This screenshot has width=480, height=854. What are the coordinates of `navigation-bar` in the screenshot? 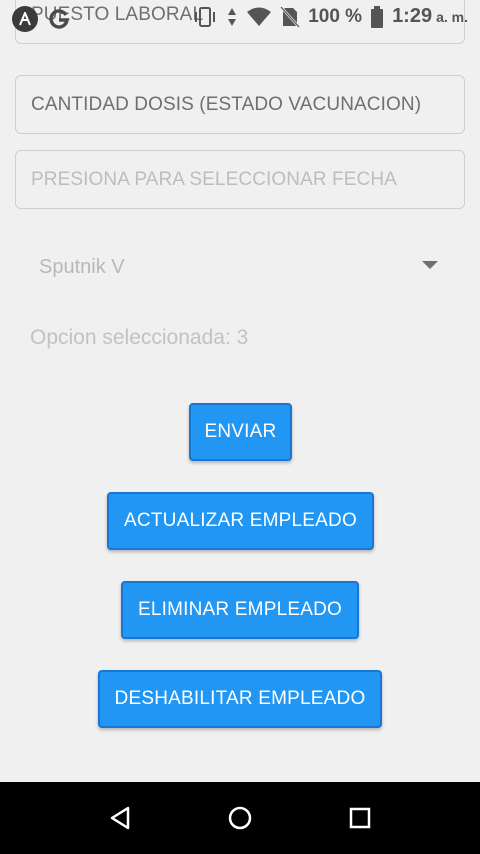 It's located at (240, 818).